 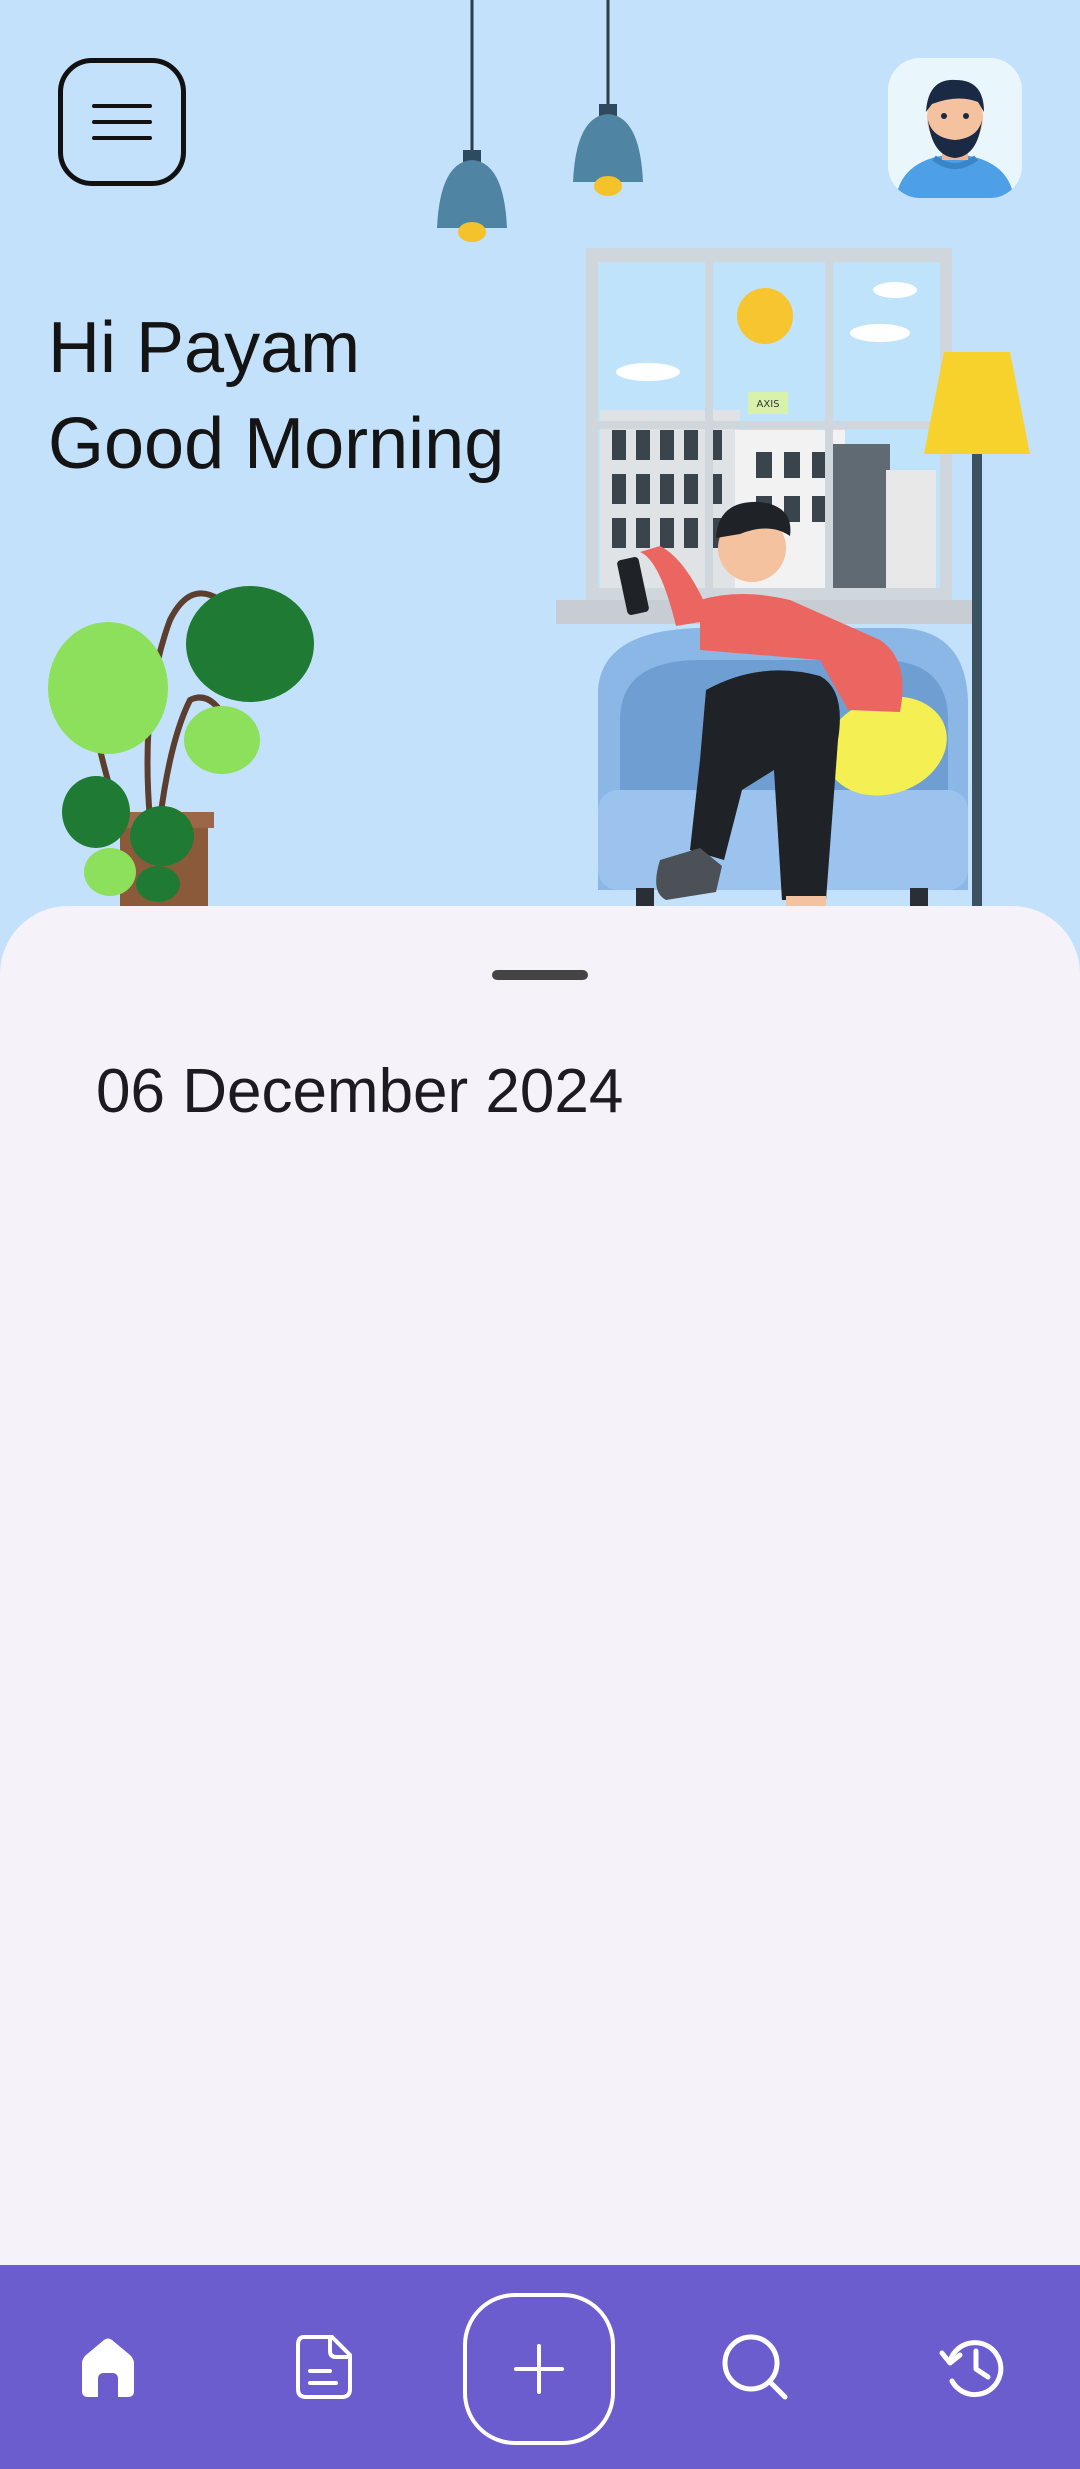 What do you see at coordinates (360, 1091) in the screenshot?
I see `current-date: 06 December 2024` at bounding box center [360, 1091].